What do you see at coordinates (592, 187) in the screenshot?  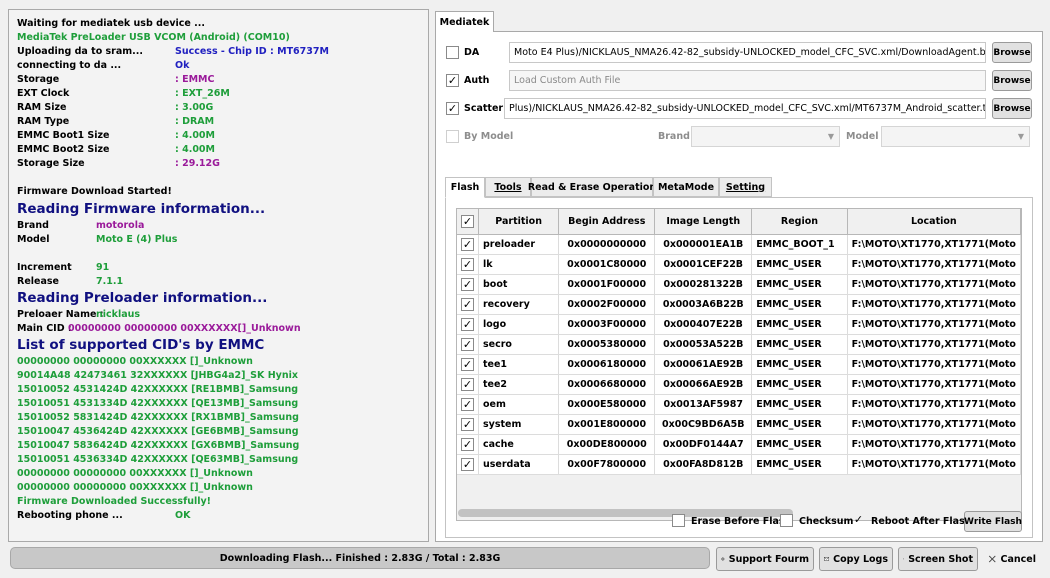 I see `tab-read-erase: Read & Erase Operation` at bounding box center [592, 187].